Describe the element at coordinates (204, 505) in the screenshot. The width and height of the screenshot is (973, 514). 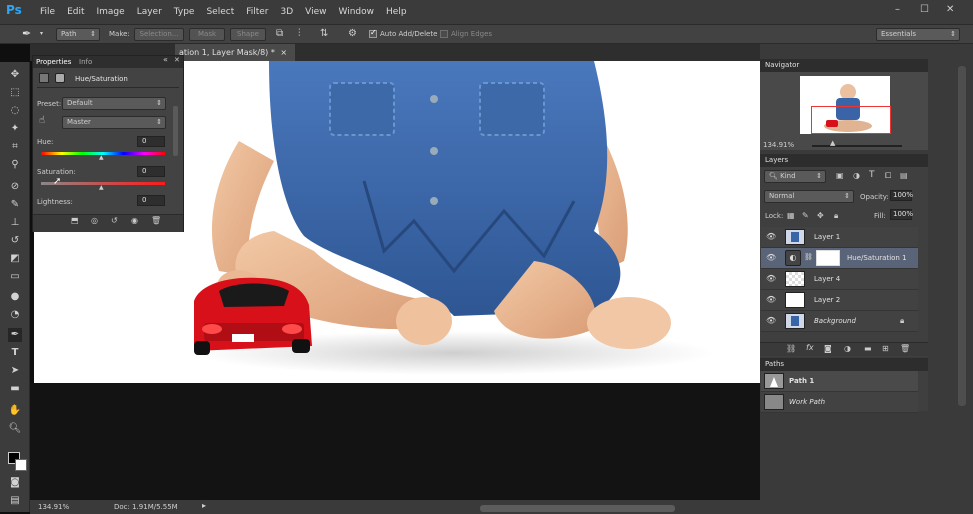
I see `status-menu-arrow-icon: ▸` at that location.